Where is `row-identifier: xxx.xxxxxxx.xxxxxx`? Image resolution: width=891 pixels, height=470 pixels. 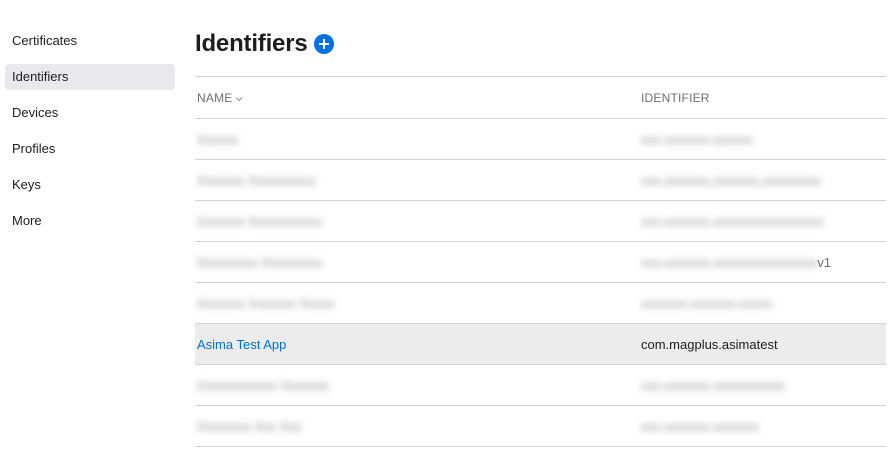 row-identifier: xxx.xxxxxxx.xxxxxx is located at coordinates (697, 139).